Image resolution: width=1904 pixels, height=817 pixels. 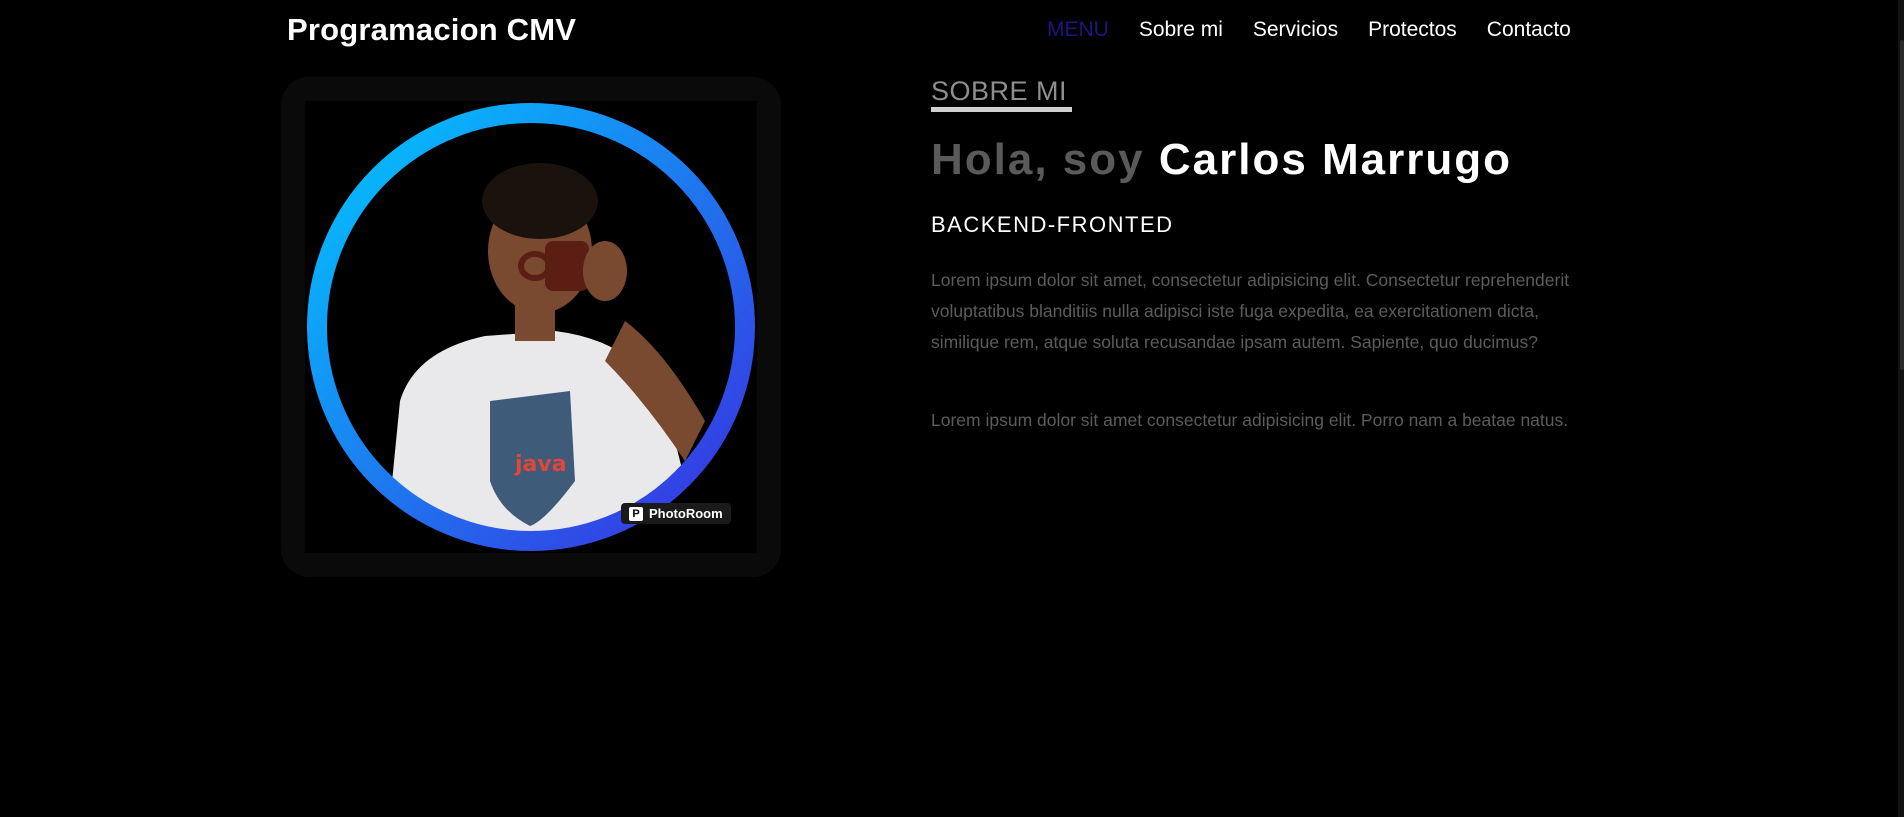 I want to click on section-title-underline, so click(x=1001, y=109).